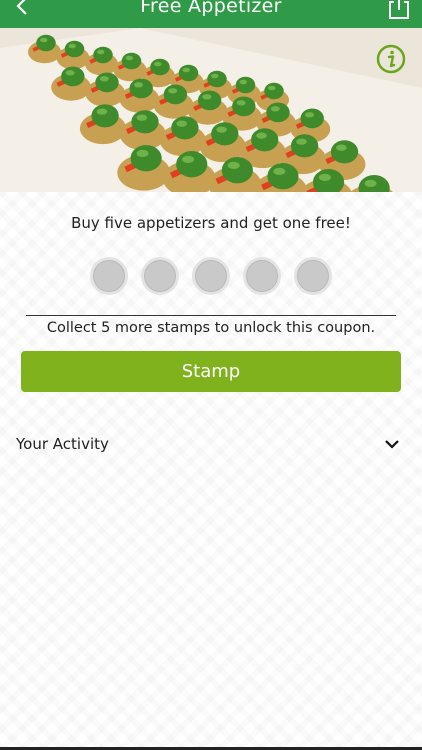 This screenshot has width=422, height=750. What do you see at coordinates (62, 444) in the screenshot?
I see `your-activity-label: Your Activity` at bounding box center [62, 444].